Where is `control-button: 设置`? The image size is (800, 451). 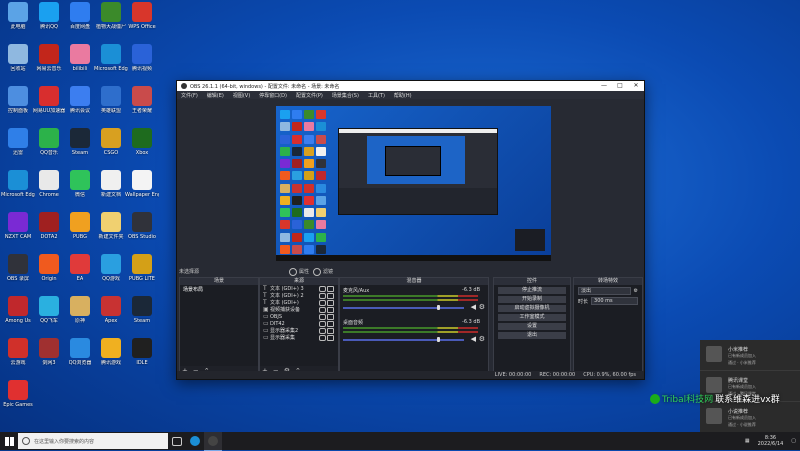
control-button: 设置 is located at coordinates (532, 326).